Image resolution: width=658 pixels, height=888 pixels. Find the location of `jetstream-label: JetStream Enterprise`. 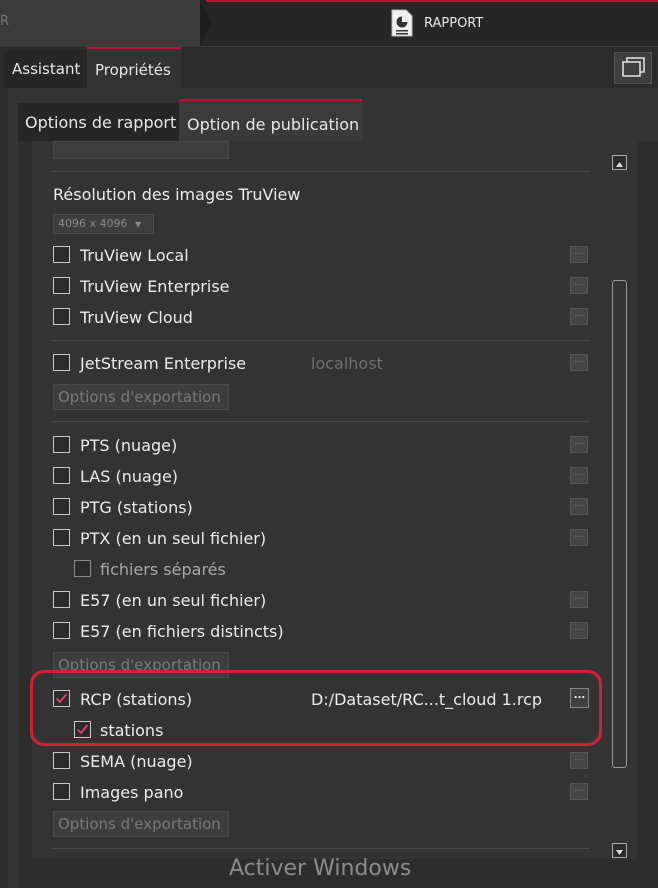

jetstream-label: JetStream Enterprise is located at coordinates (163, 363).